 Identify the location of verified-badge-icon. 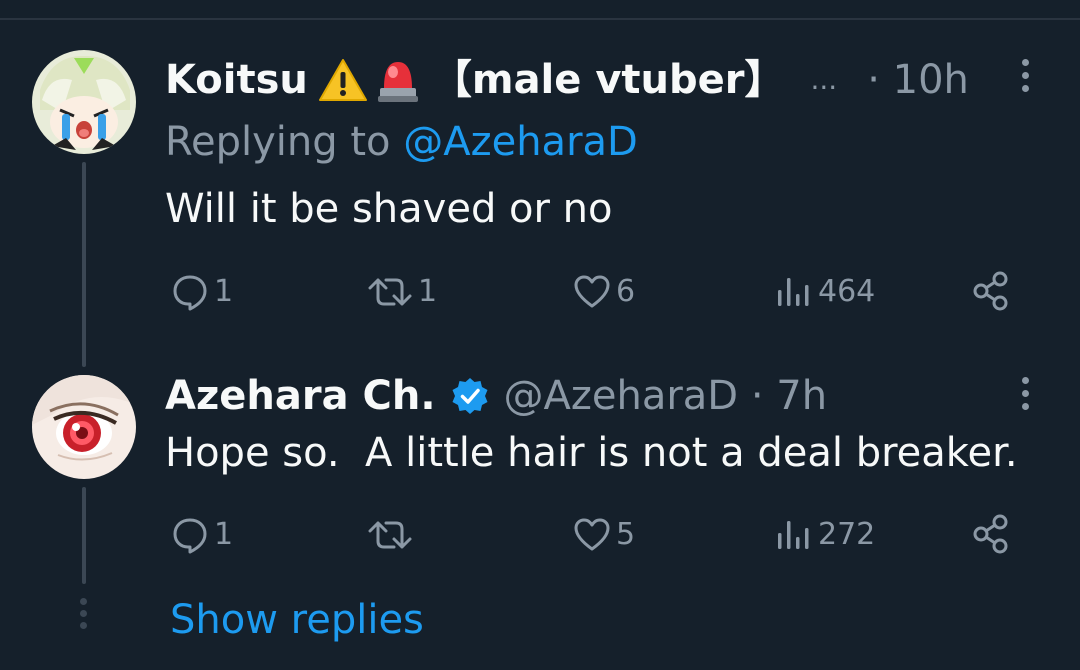
(470, 396).